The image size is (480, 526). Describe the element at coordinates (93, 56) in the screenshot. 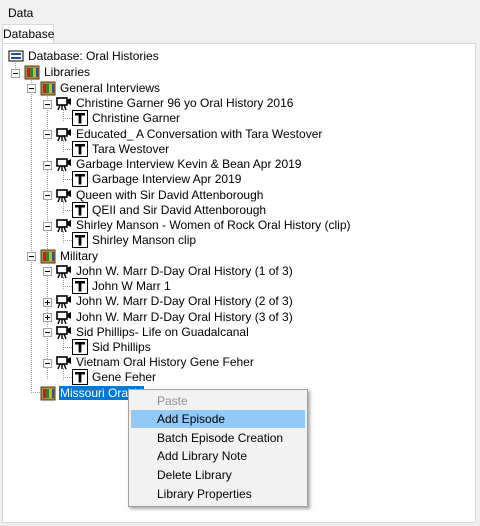

I see `node-label: Database: Oral Histories` at that location.